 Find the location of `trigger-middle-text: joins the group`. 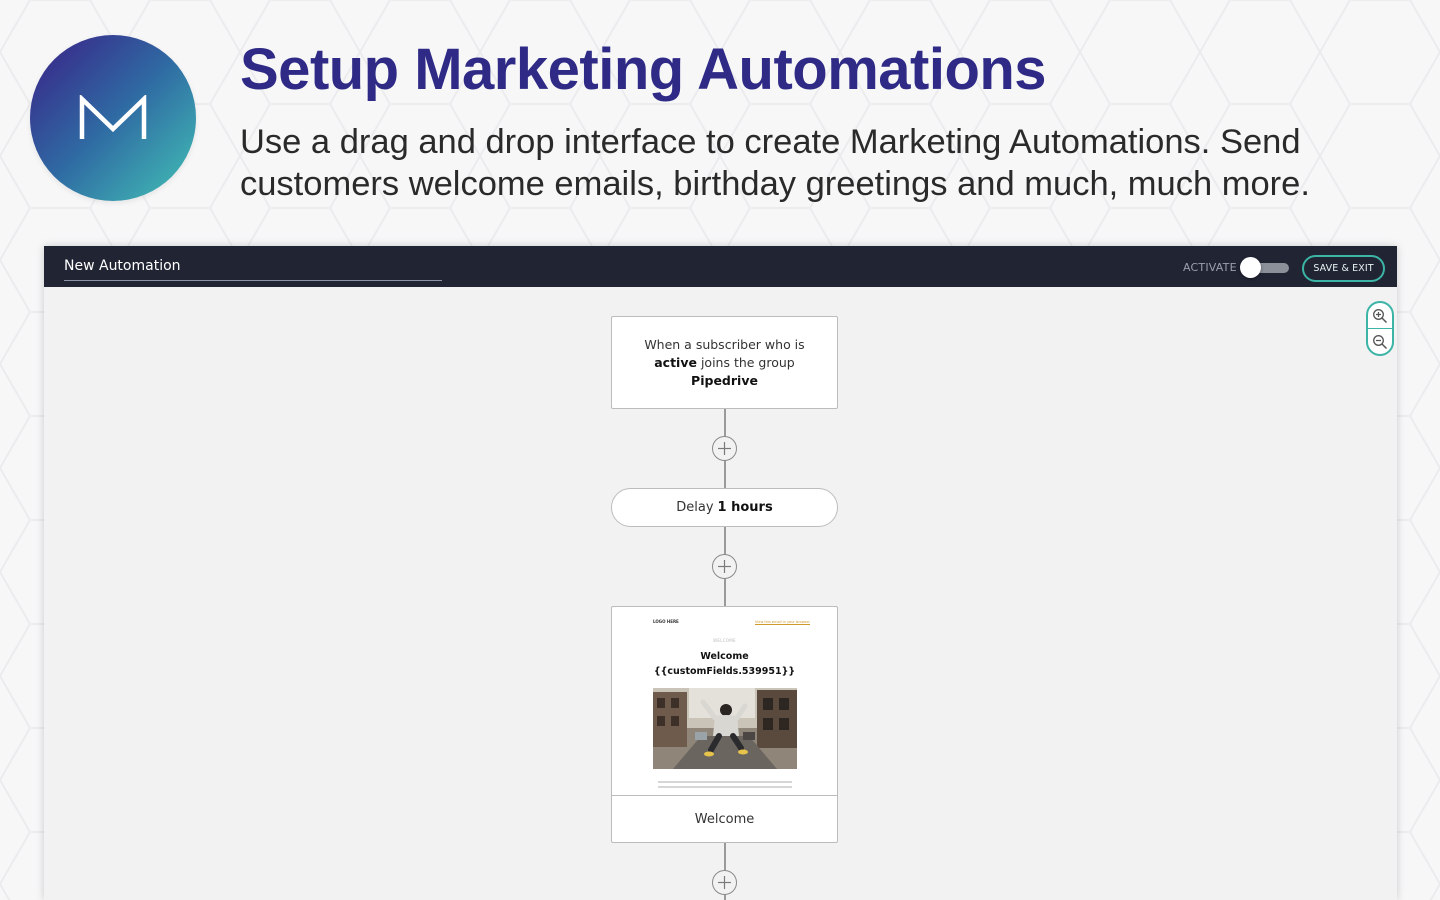

trigger-middle-text: joins the group is located at coordinates (745, 362).